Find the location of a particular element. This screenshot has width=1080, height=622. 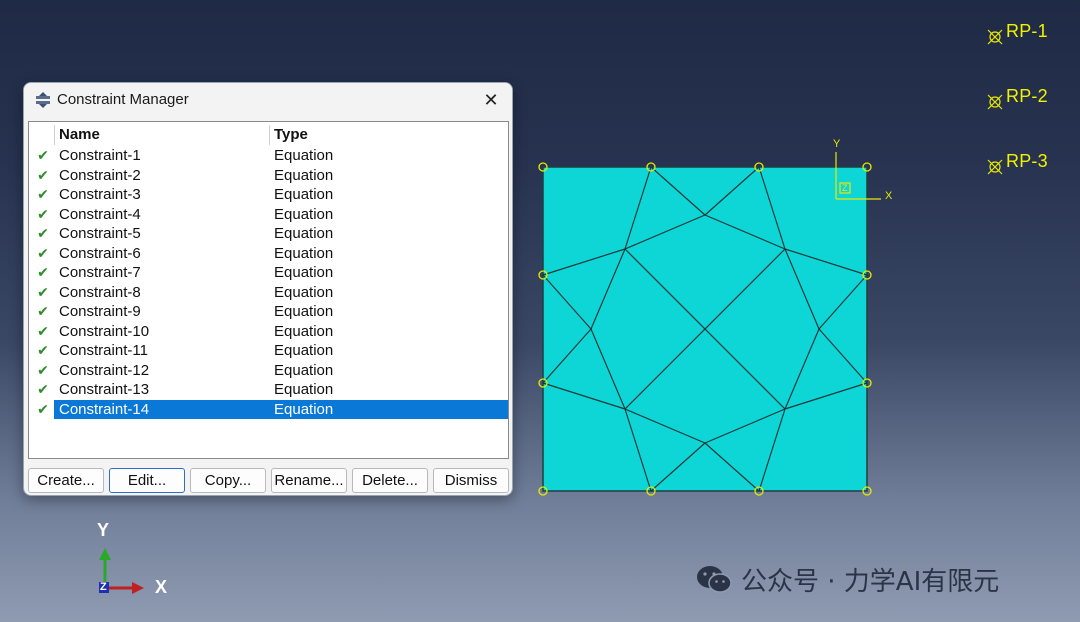

column-header-name: Name is located at coordinates (79, 134).